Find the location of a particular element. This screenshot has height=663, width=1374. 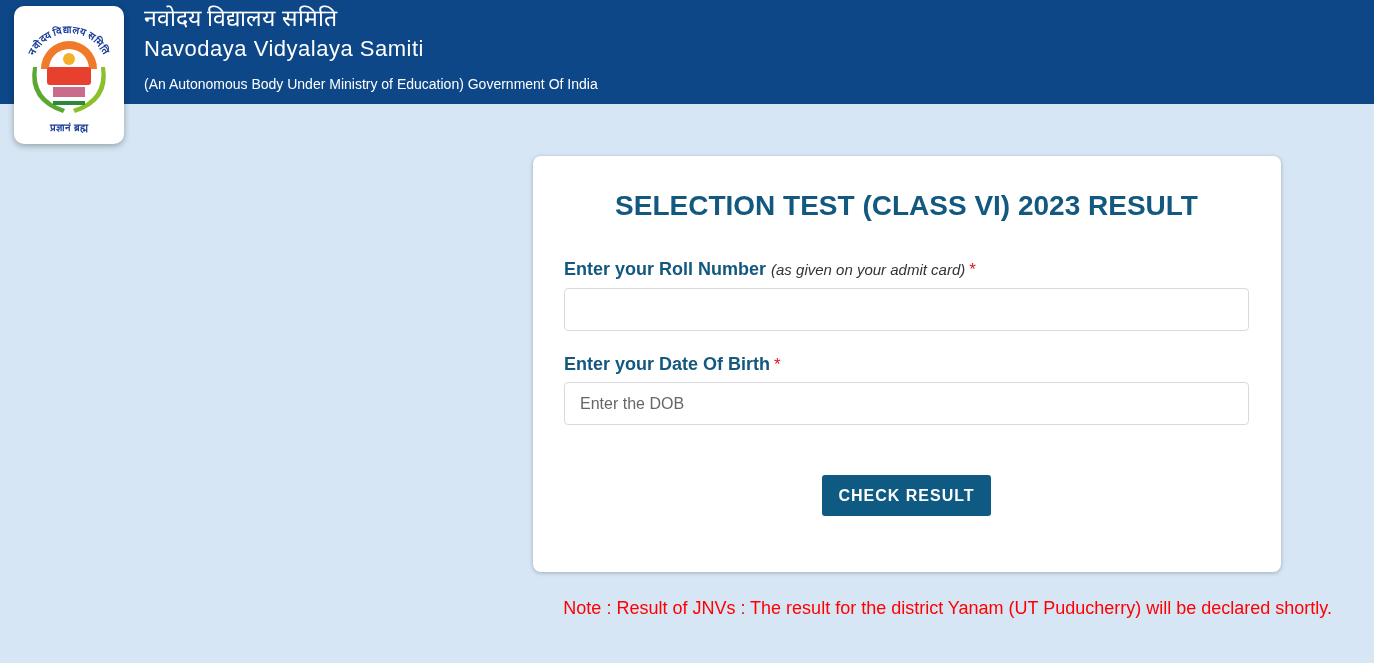

form-title: SELECTION TEST (CLASS VI) 2023 RESULT is located at coordinates (906, 206).